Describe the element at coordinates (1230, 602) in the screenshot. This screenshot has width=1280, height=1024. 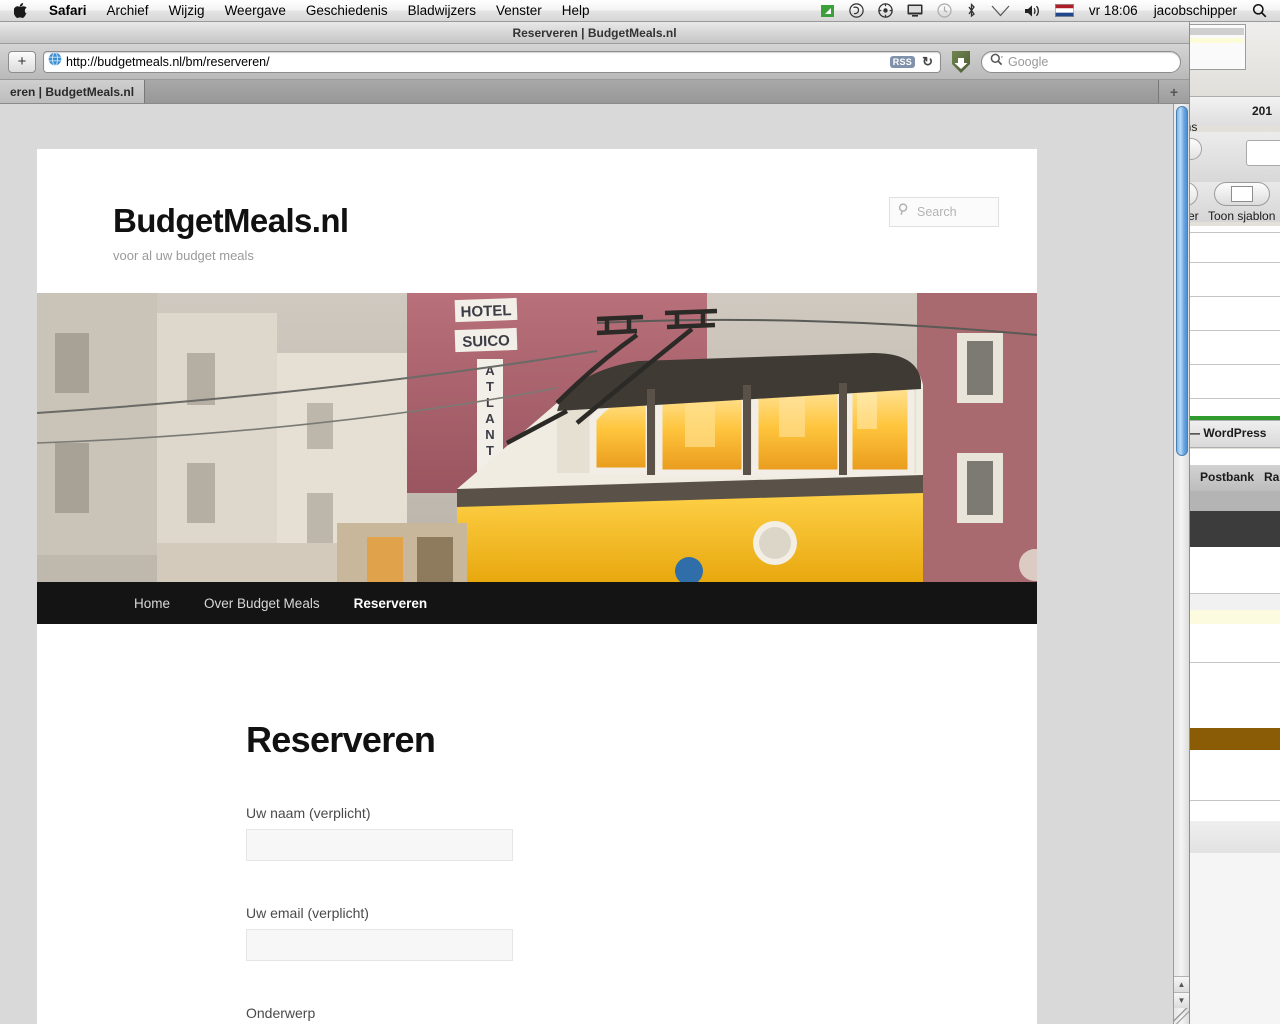
I see `bg-grey-band` at that location.